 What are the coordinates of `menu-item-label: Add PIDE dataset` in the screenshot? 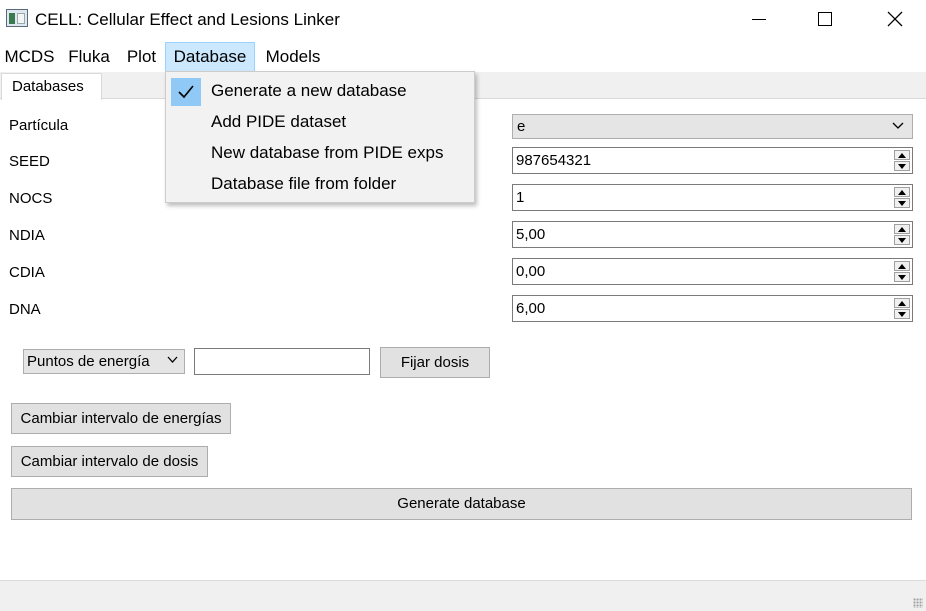 It's located at (279, 121).